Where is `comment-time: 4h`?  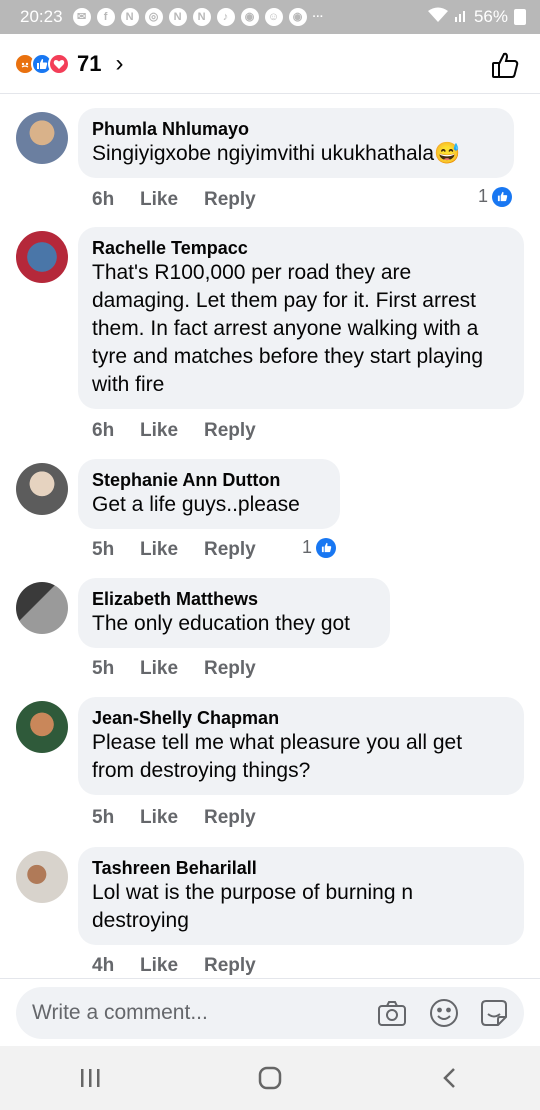
comment-time: 4h is located at coordinates (116, 966).